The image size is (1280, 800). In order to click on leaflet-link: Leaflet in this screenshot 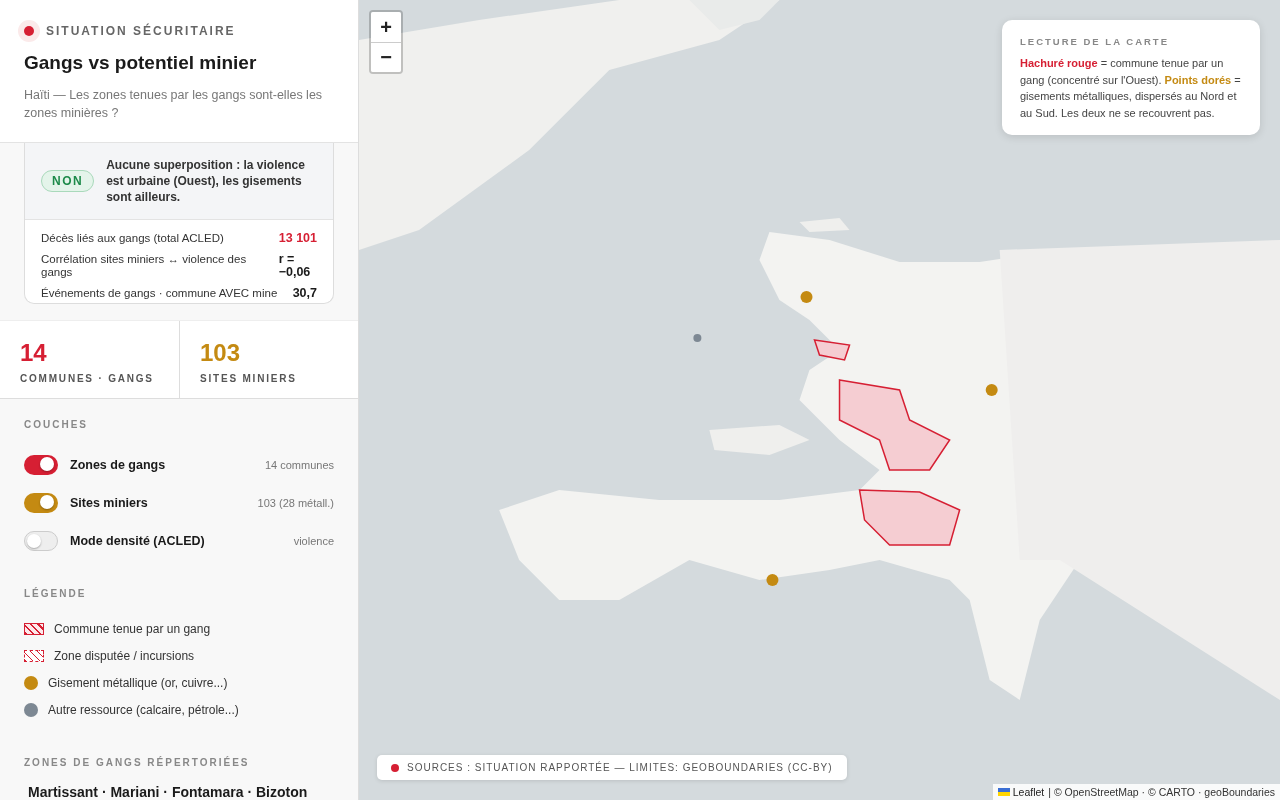, I will do `click(1021, 792)`.